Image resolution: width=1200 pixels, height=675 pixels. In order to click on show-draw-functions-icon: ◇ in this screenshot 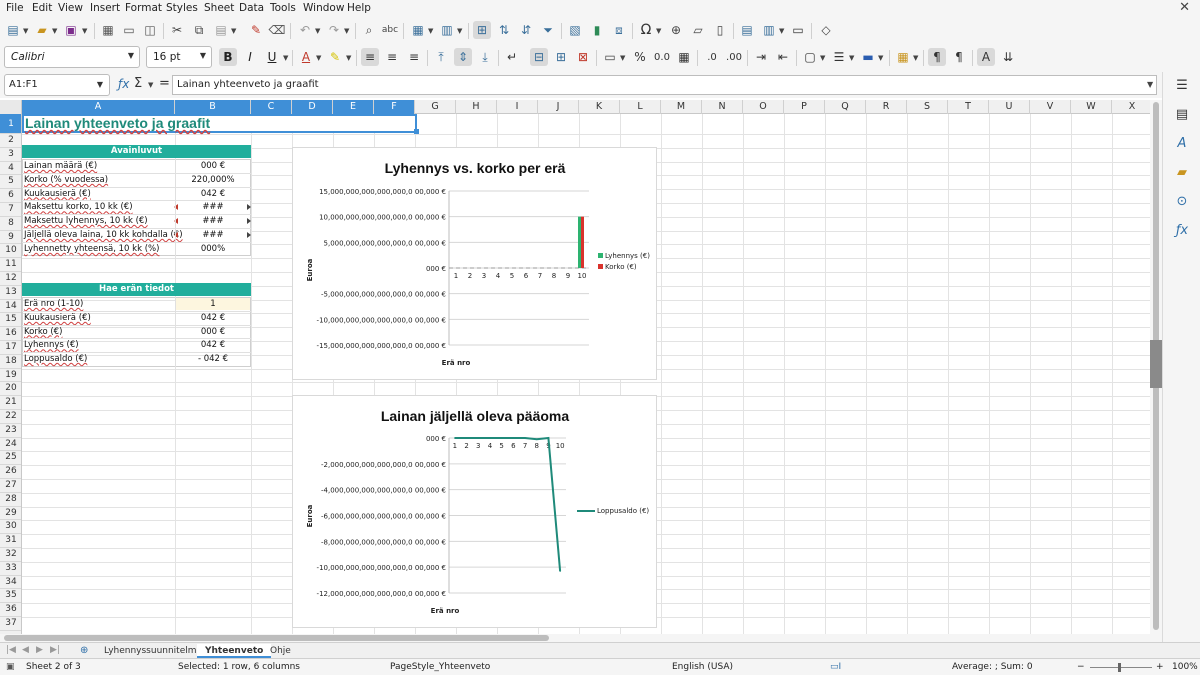, I will do `click(826, 30)`.